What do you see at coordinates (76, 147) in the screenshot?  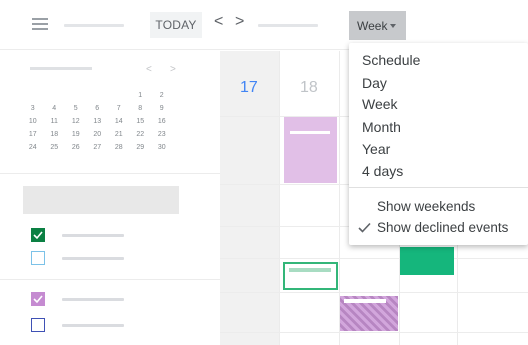 I see `mini-calendar-day: 26` at bounding box center [76, 147].